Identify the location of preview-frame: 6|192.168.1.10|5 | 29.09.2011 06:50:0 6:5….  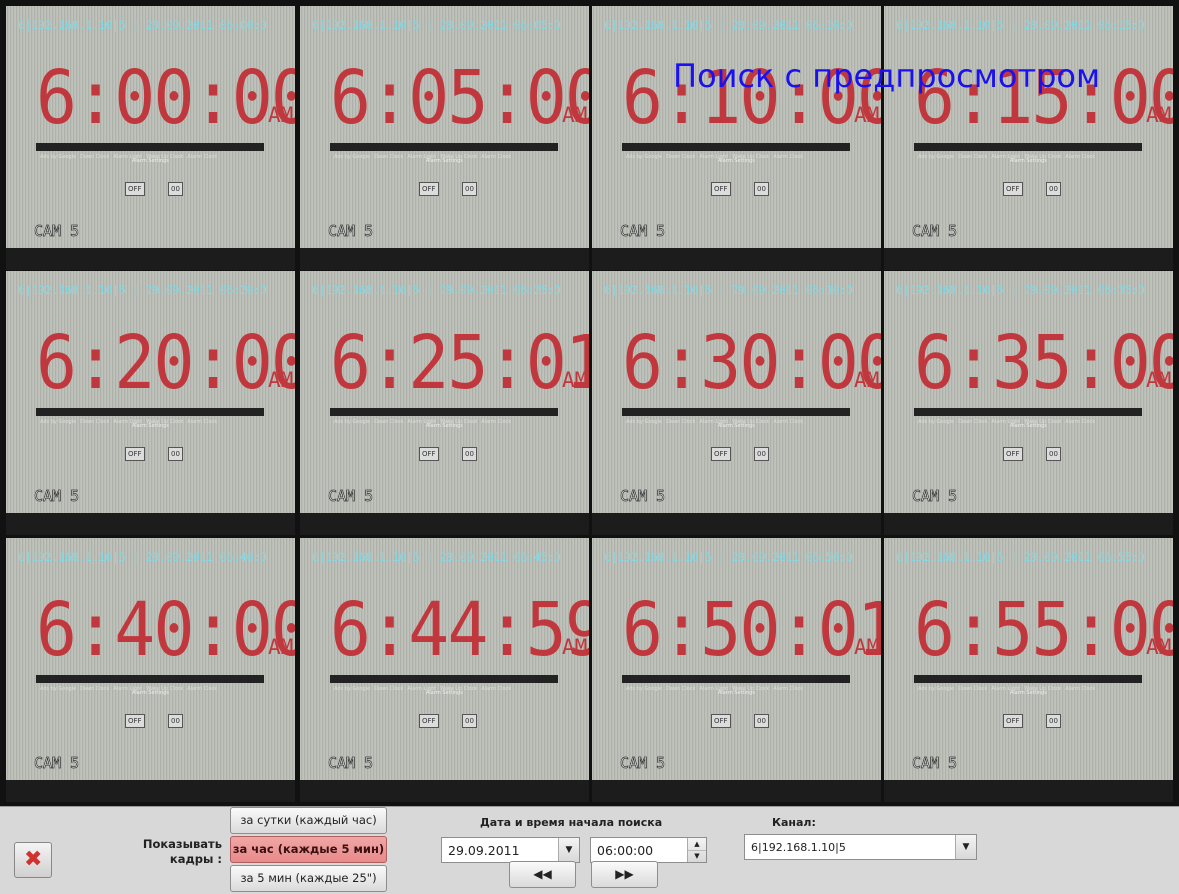
(736, 670).